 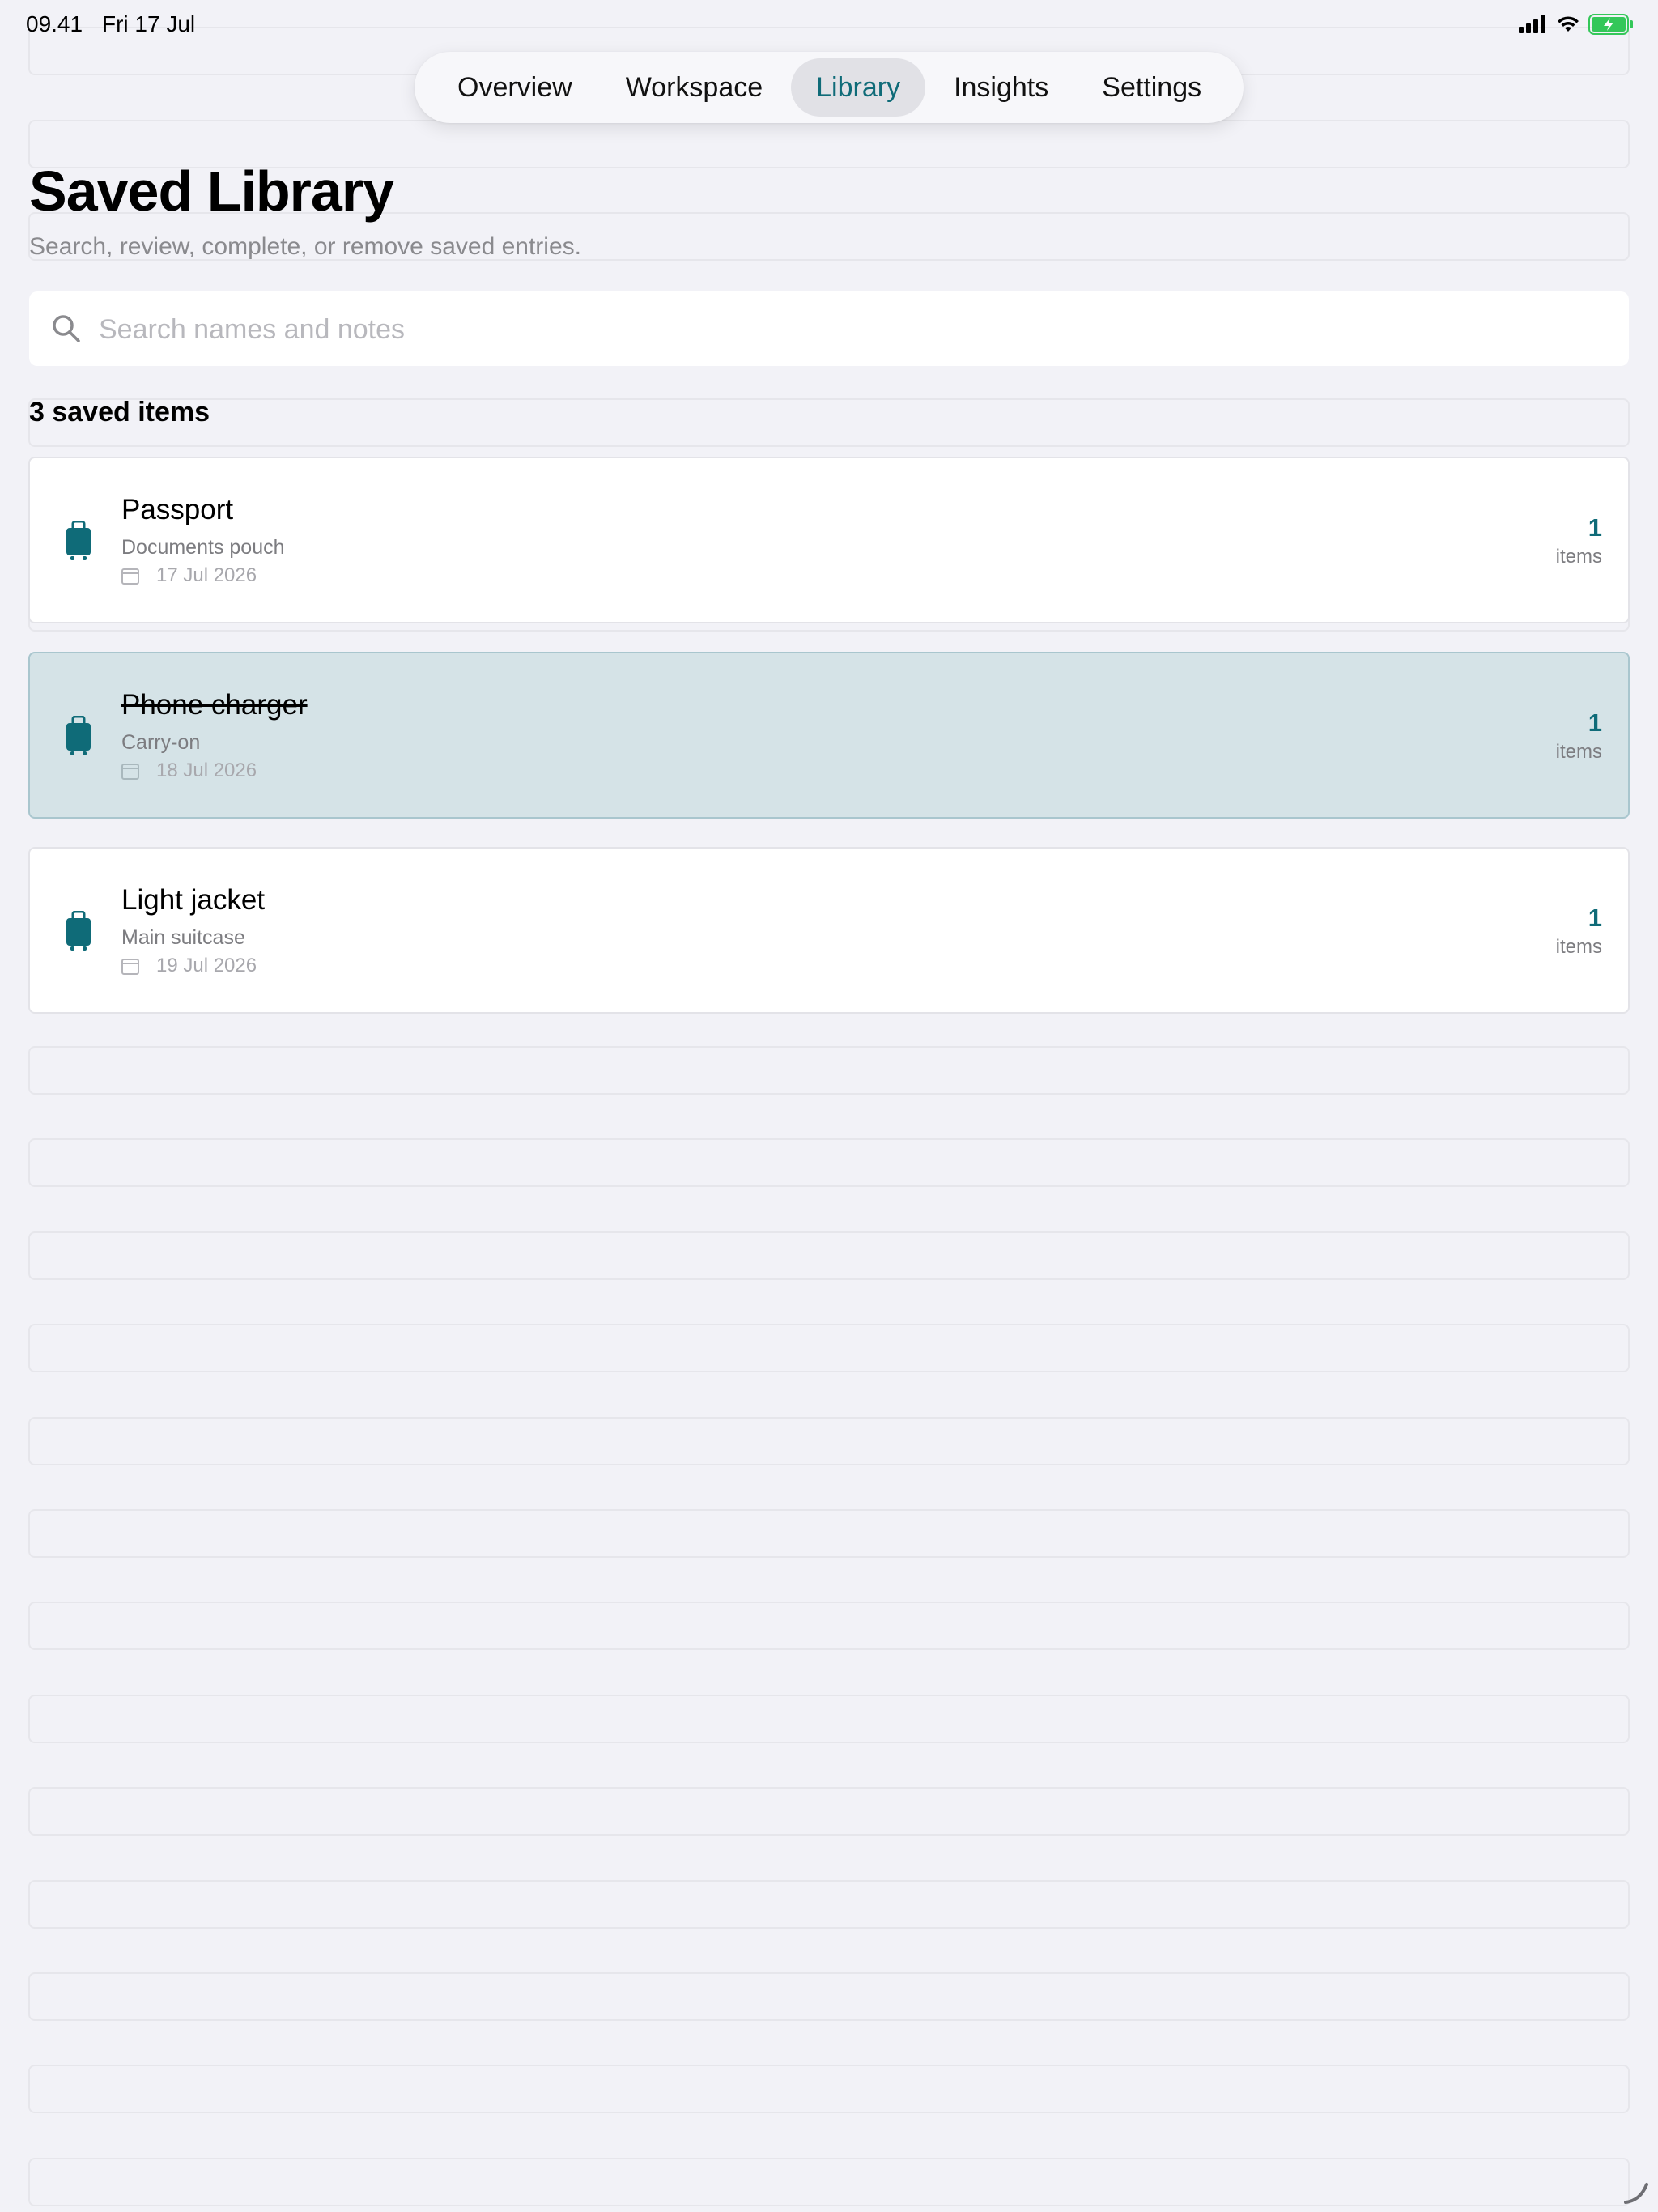 What do you see at coordinates (66, 328) in the screenshot?
I see `search-icon` at bounding box center [66, 328].